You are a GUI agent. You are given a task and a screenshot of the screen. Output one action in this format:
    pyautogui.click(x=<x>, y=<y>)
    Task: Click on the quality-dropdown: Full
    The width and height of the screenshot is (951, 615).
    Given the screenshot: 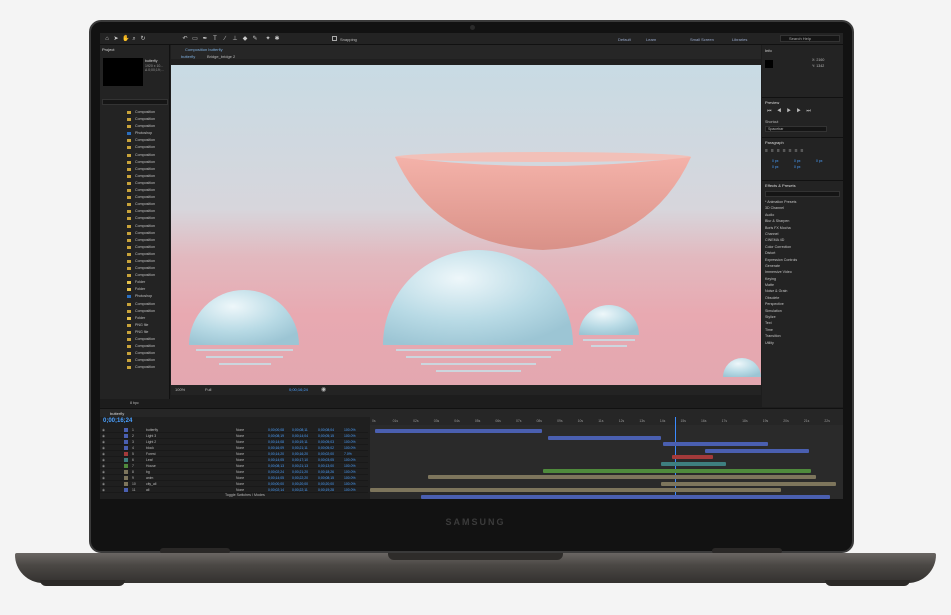 What is the action you would take?
    pyautogui.click(x=208, y=390)
    